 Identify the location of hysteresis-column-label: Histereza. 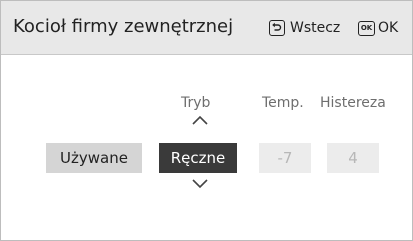
(353, 103).